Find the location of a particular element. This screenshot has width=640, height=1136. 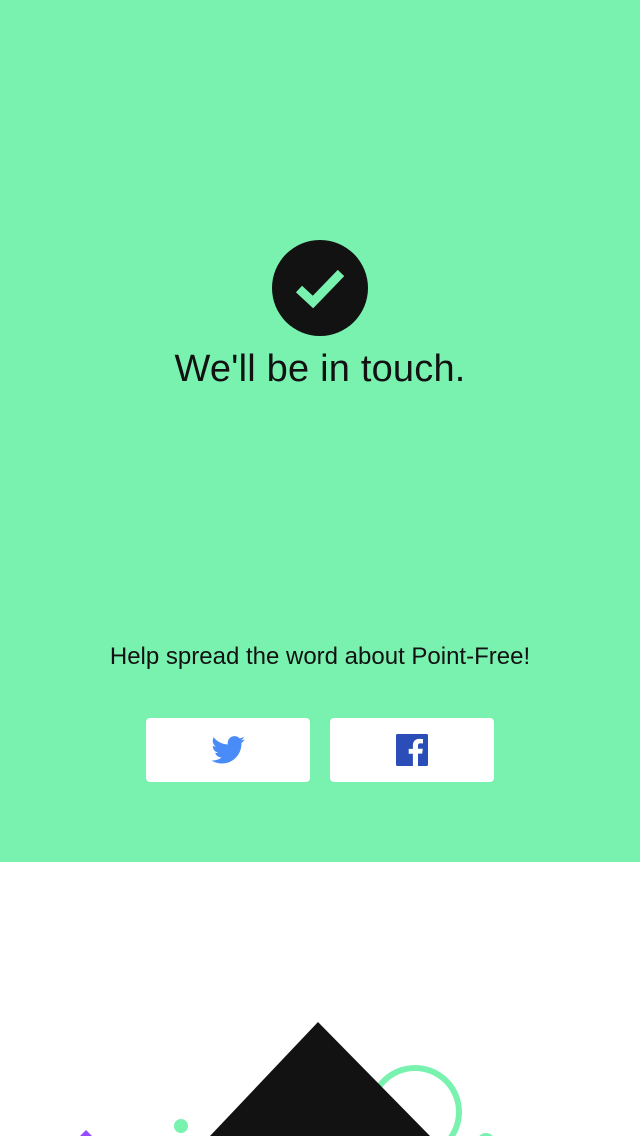

checkmark-glyph is located at coordinates (320, 288).